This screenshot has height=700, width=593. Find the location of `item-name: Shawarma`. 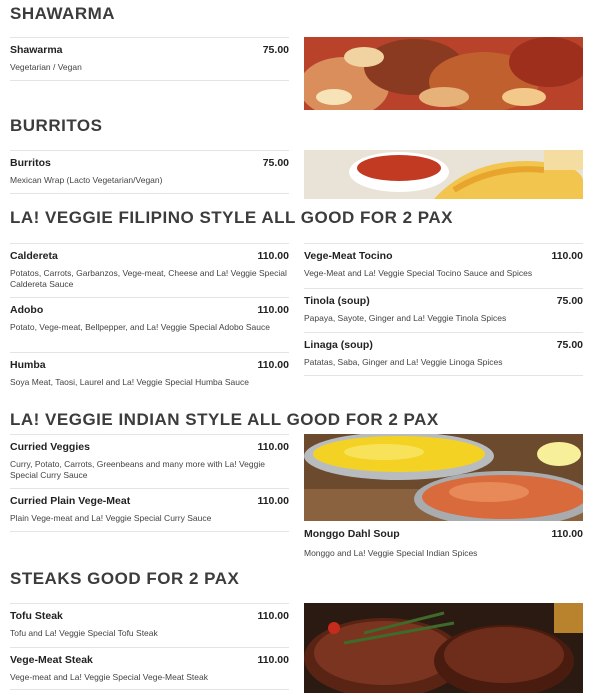

item-name: Shawarma is located at coordinates (36, 50).